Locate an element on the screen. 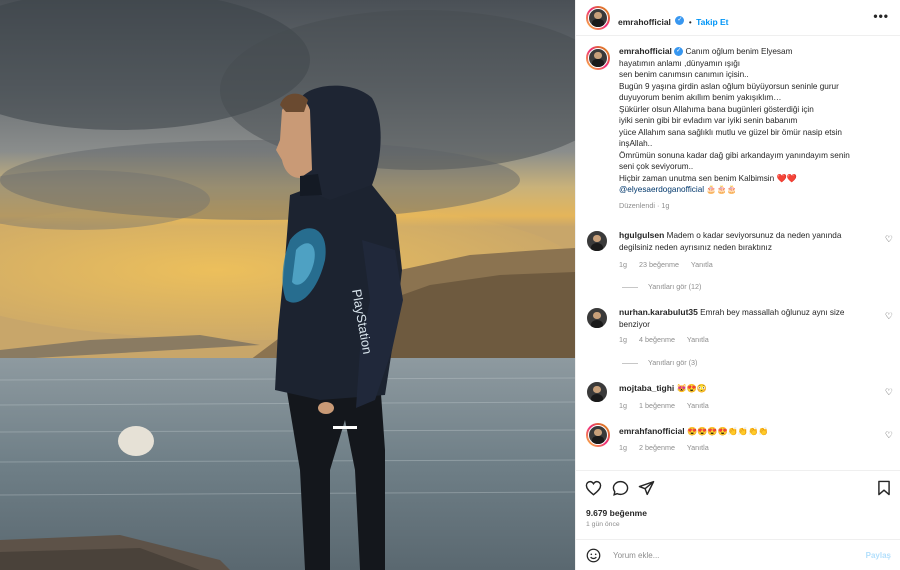 This screenshot has width=900, height=570. caption-avatar is located at coordinates (598, 58).